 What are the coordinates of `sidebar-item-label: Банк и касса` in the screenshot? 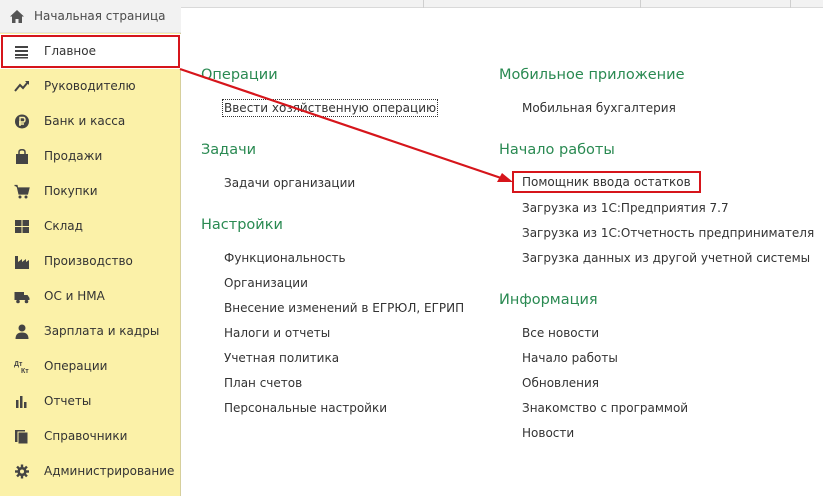 It's located at (85, 121).